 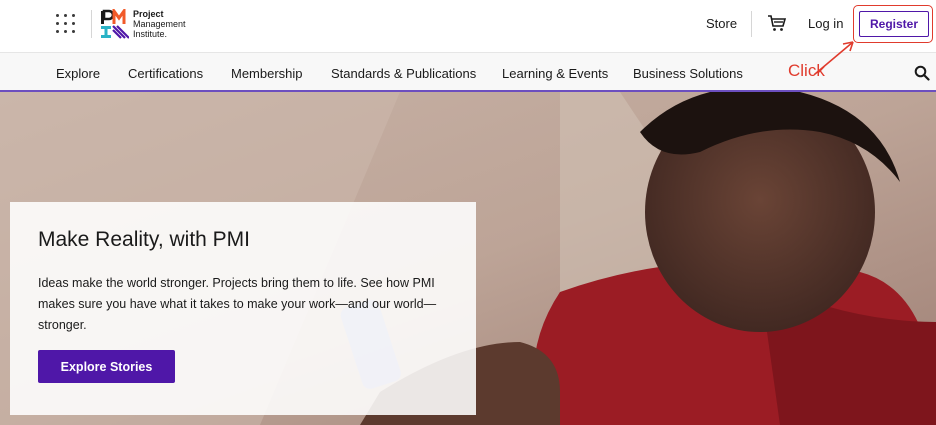 I want to click on nav-item-standards-publications: Standards & Publications, so click(x=403, y=73).